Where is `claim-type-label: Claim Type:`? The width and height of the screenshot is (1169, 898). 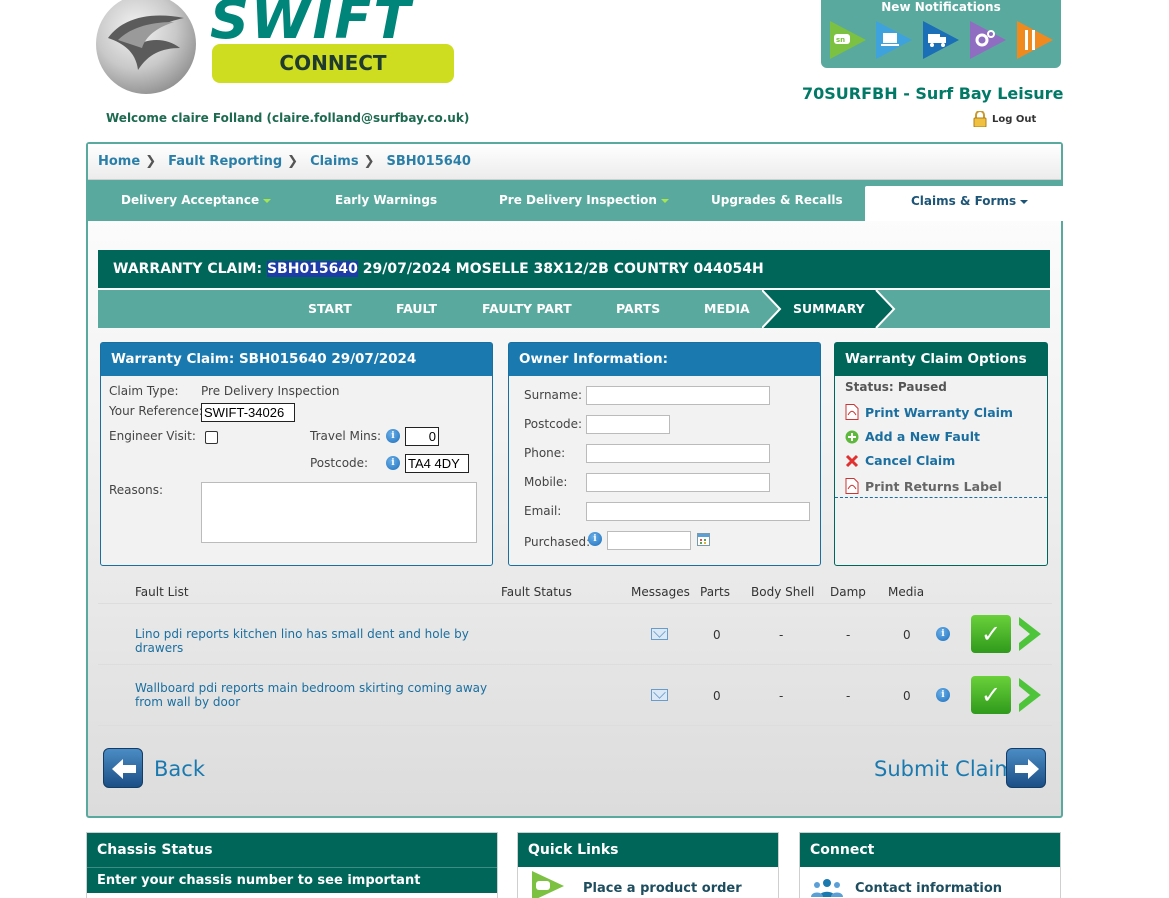
claim-type-label: Claim Type: is located at coordinates (144, 391).